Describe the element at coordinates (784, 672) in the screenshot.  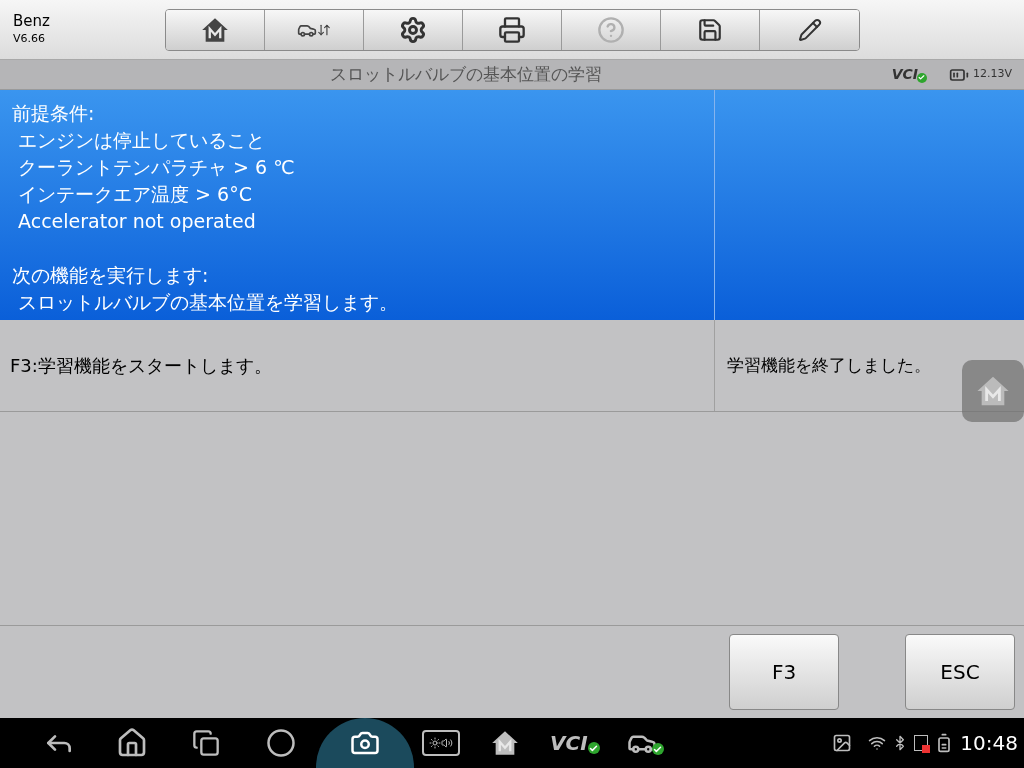
I see `function-button: F3` at that location.